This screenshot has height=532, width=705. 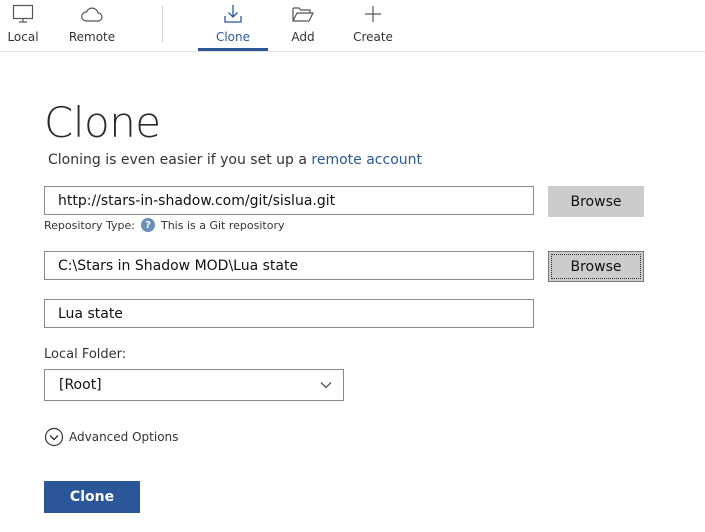 What do you see at coordinates (596, 201) in the screenshot?
I see `browse-source-button: Browse` at bounding box center [596, 201].